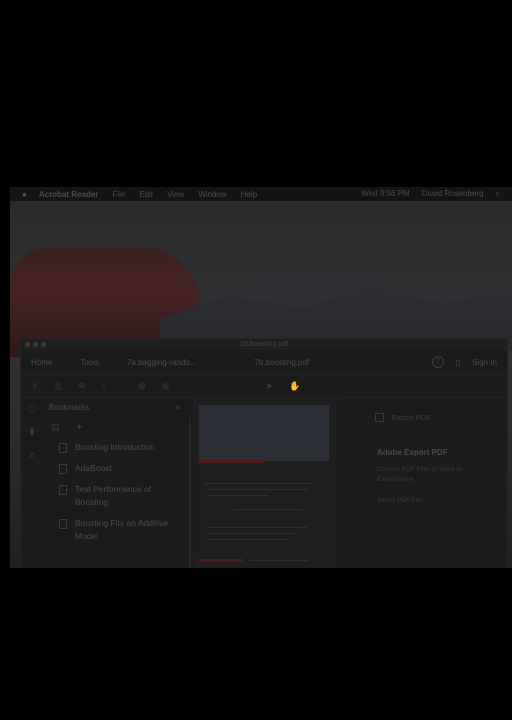  Describe the element at coordinates (212, 194) in the screenshot. I see `menu-window: Window` at that location.